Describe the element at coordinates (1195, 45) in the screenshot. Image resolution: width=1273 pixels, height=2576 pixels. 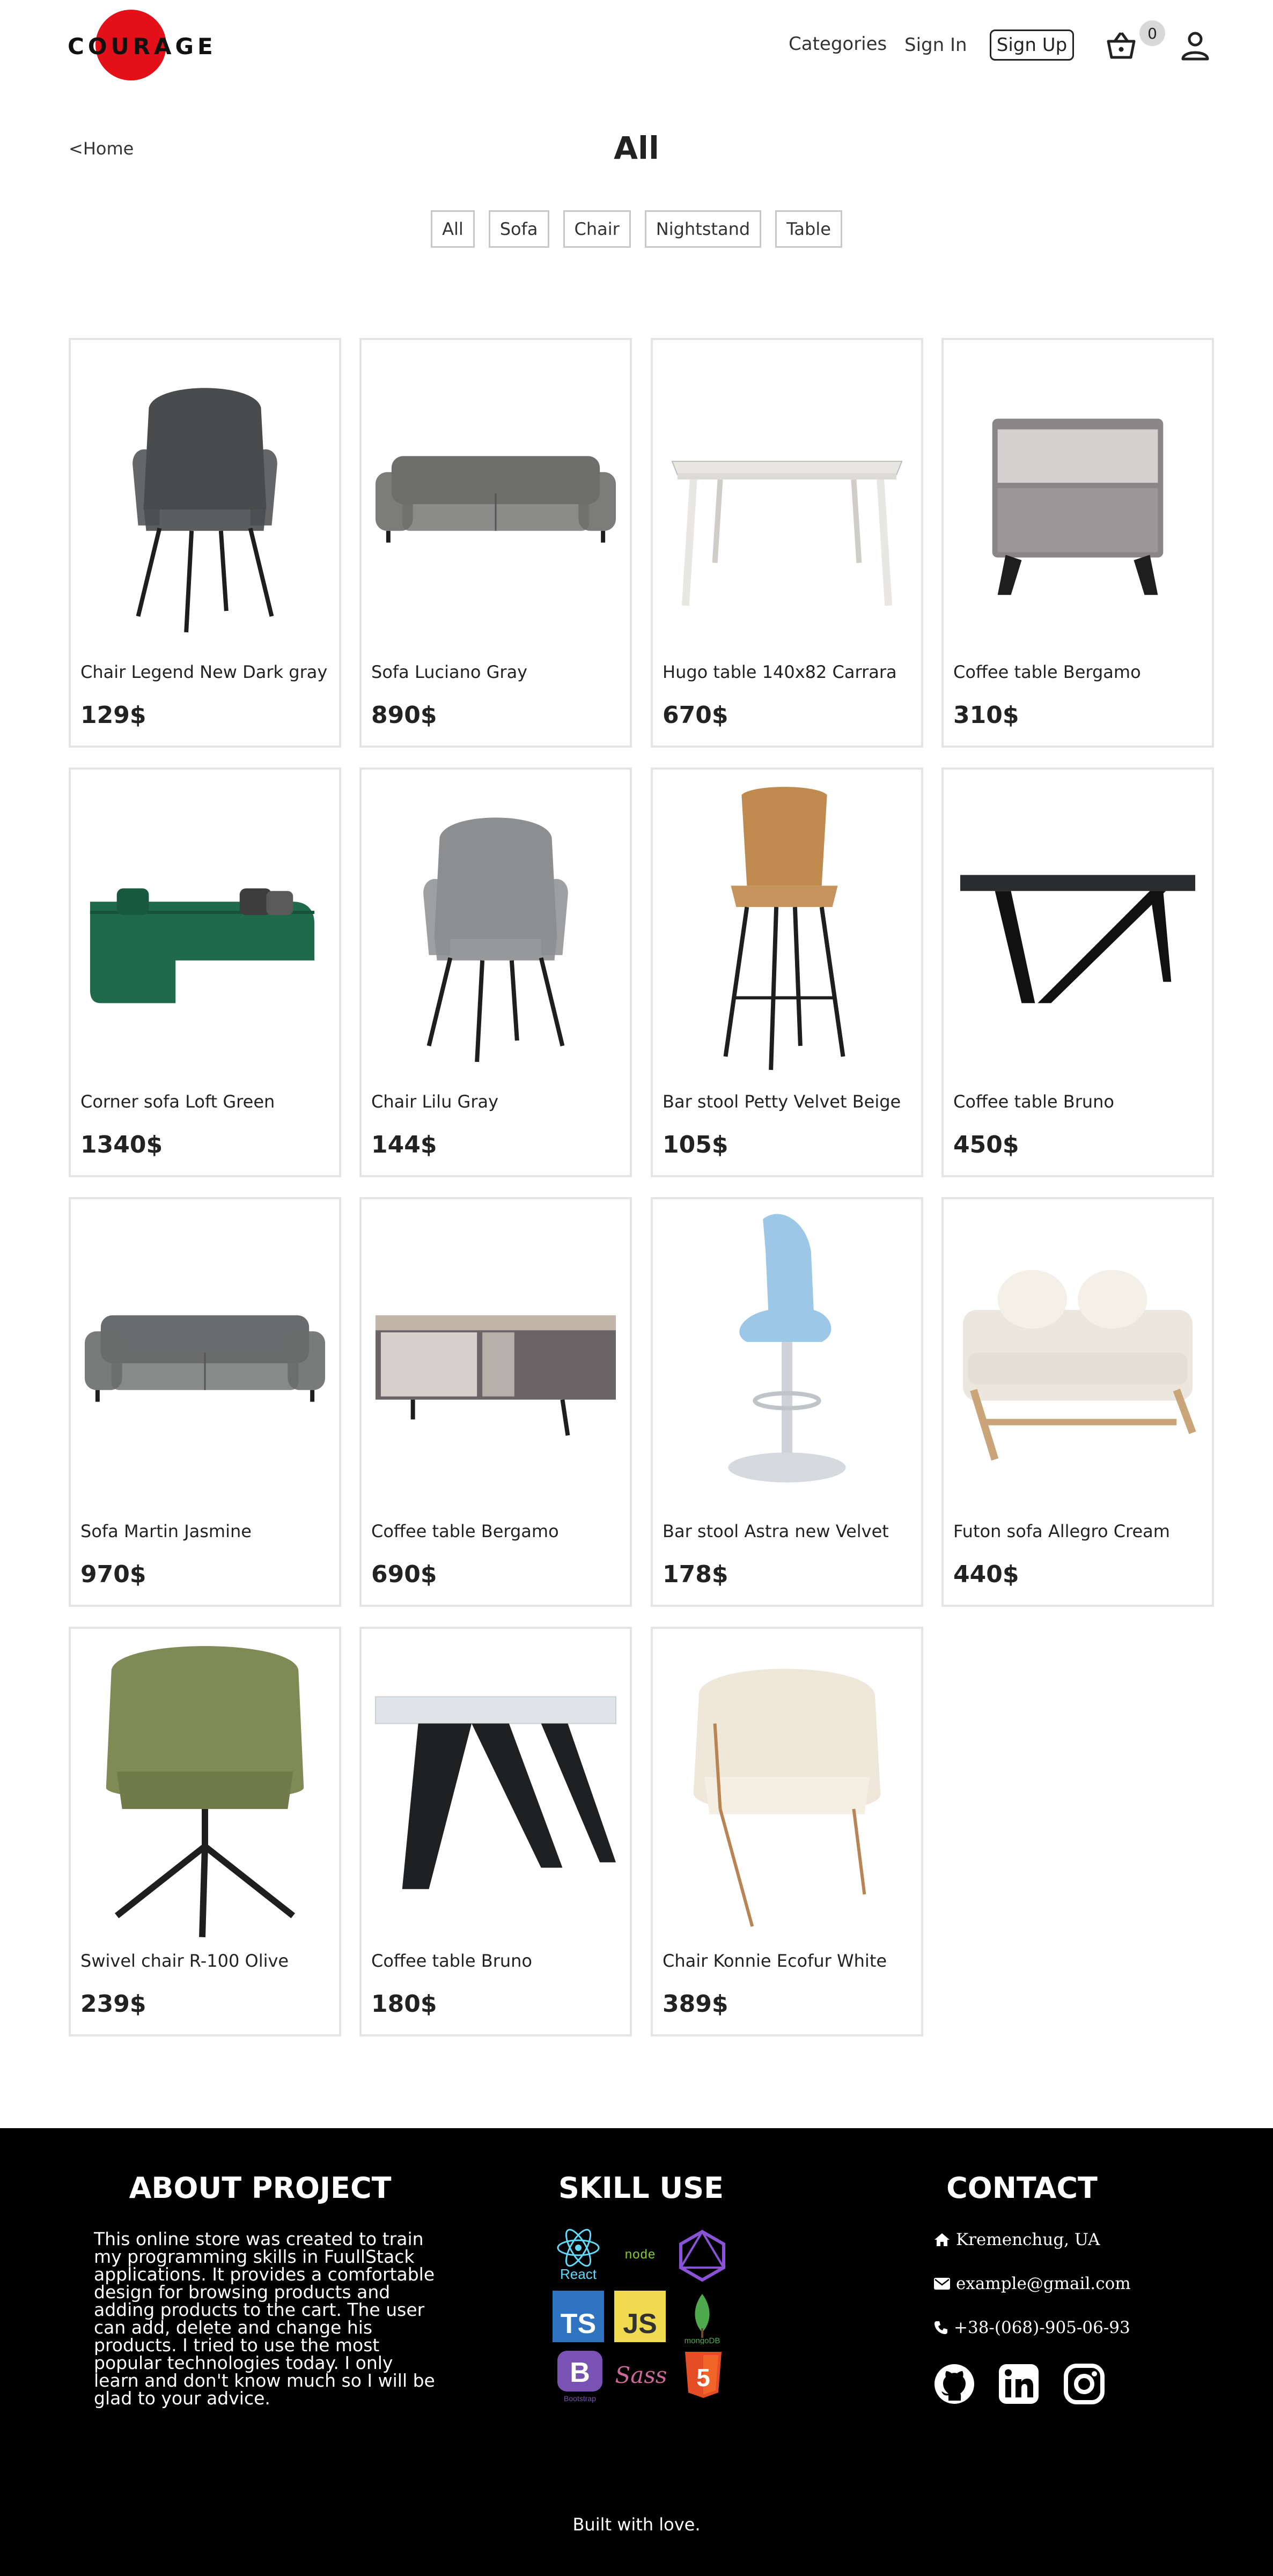
I see `user-icon` at that location.